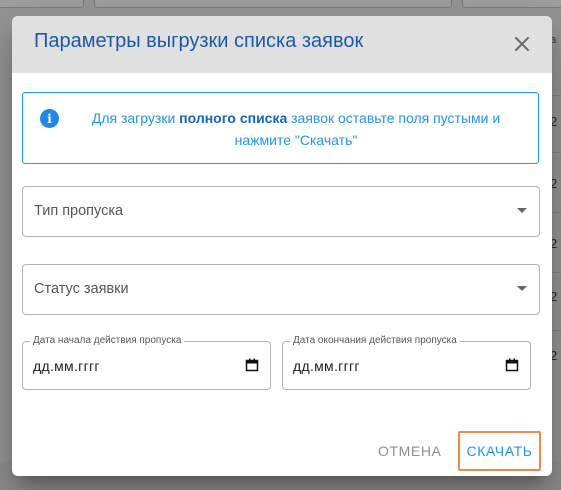  I want to click on dialog-title: Параметры выгрузки списка заявок, so click(199, 41).